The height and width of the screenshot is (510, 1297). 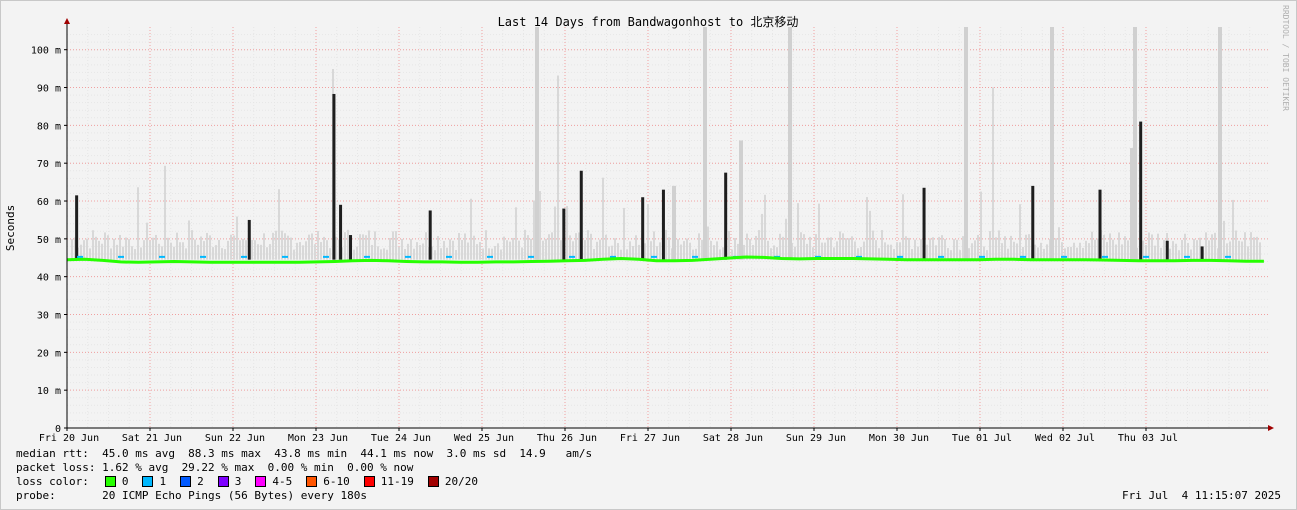 I want to click on loss-legend-label: 2, so click(x=200, y=481).